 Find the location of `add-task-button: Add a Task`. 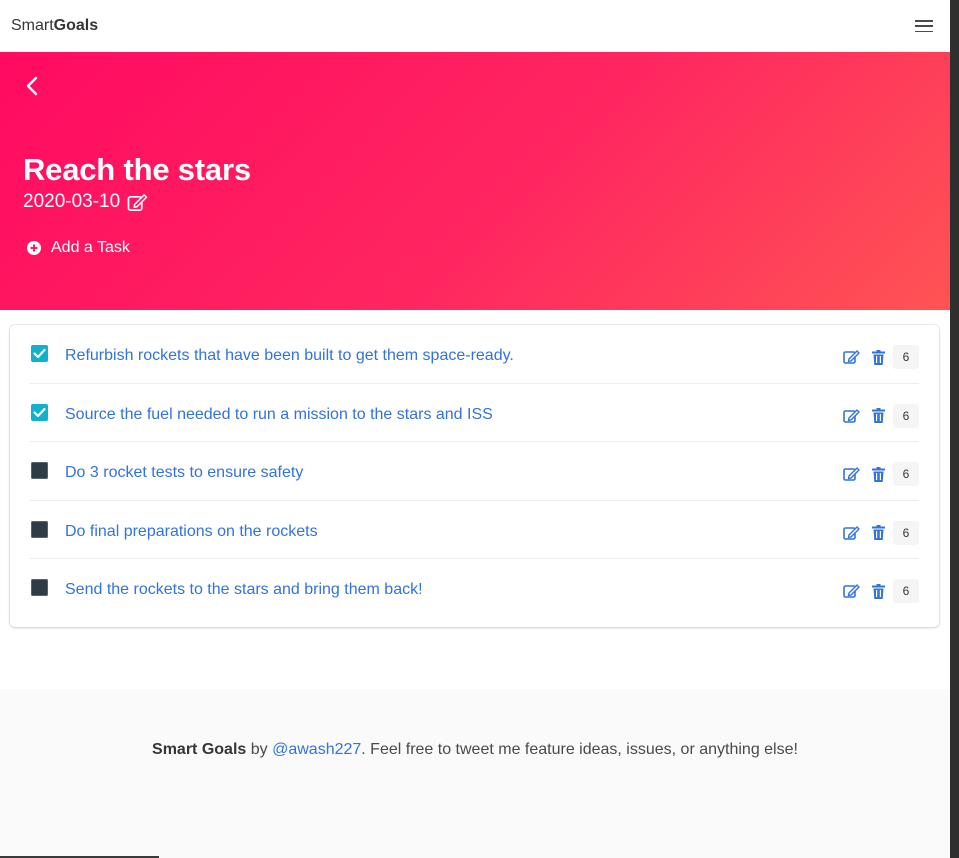

add-task-button: Add a Task is located at coordinates (78, 248).